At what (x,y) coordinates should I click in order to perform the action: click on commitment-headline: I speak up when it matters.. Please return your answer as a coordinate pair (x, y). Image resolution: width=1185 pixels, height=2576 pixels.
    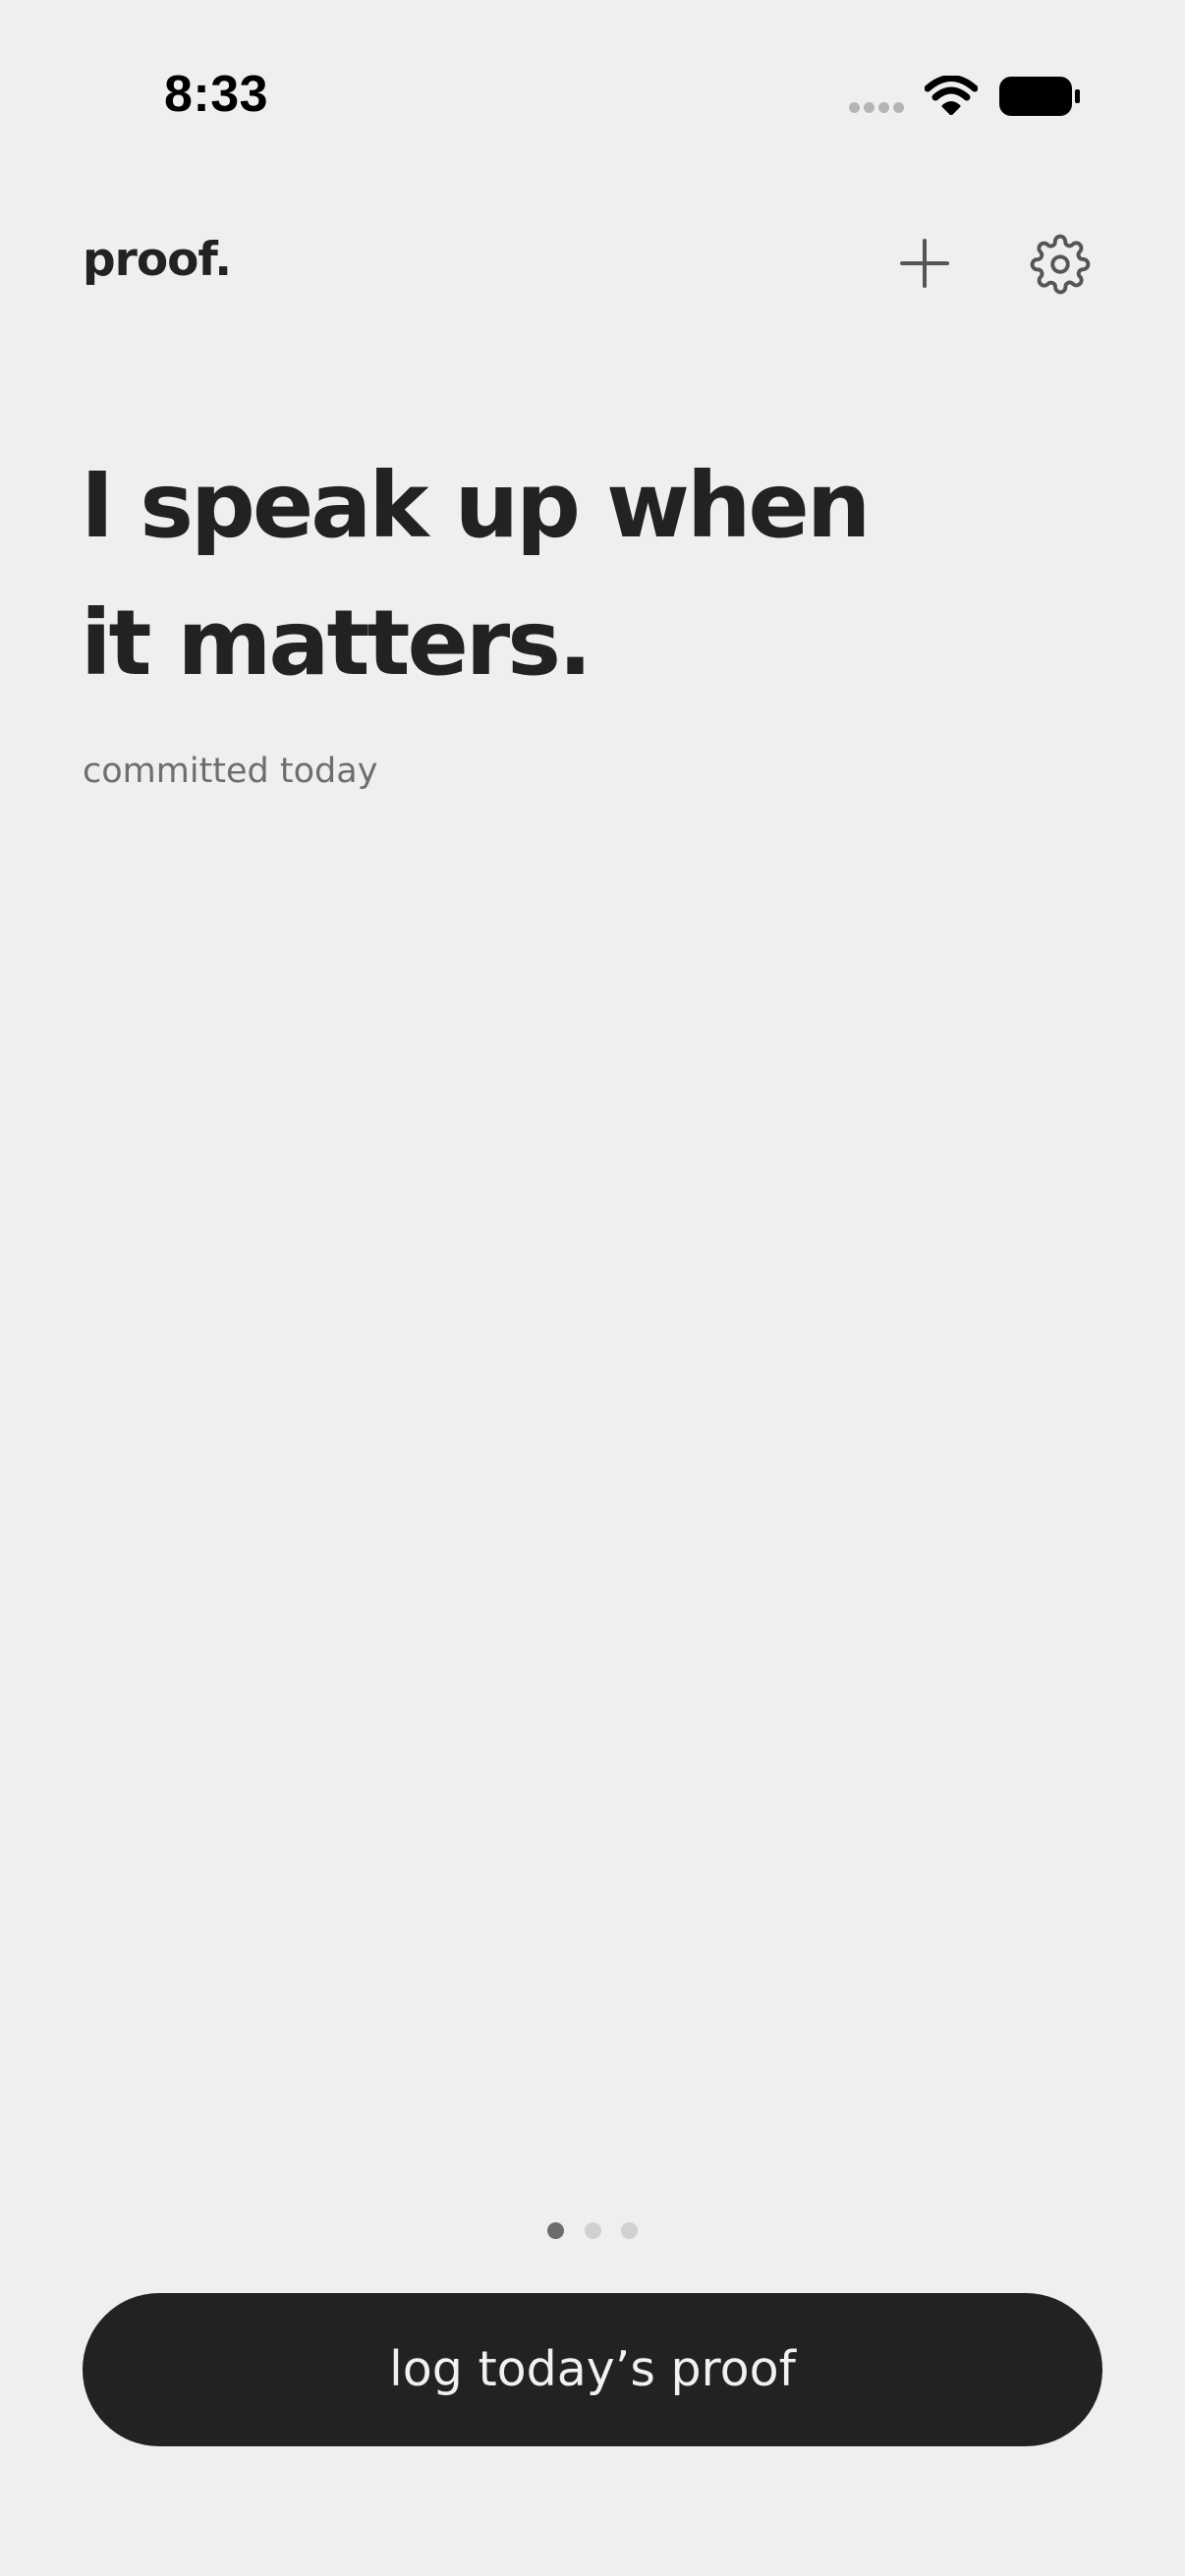
    Looking at the image, I should click on (572, 574).